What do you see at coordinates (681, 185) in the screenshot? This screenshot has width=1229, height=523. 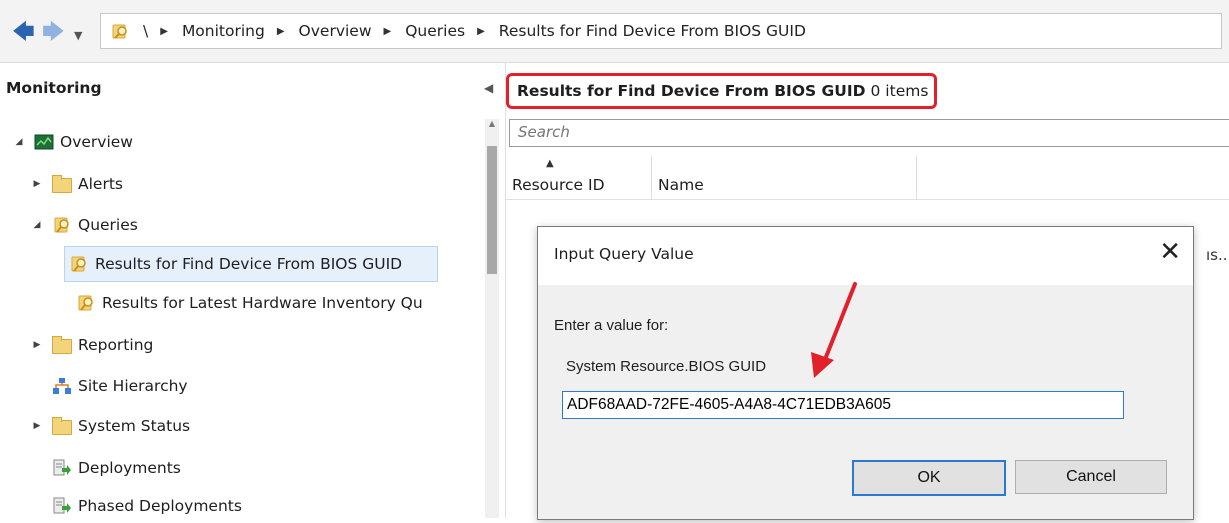 I see `column-label: Name` at bounding box center [681, 185].